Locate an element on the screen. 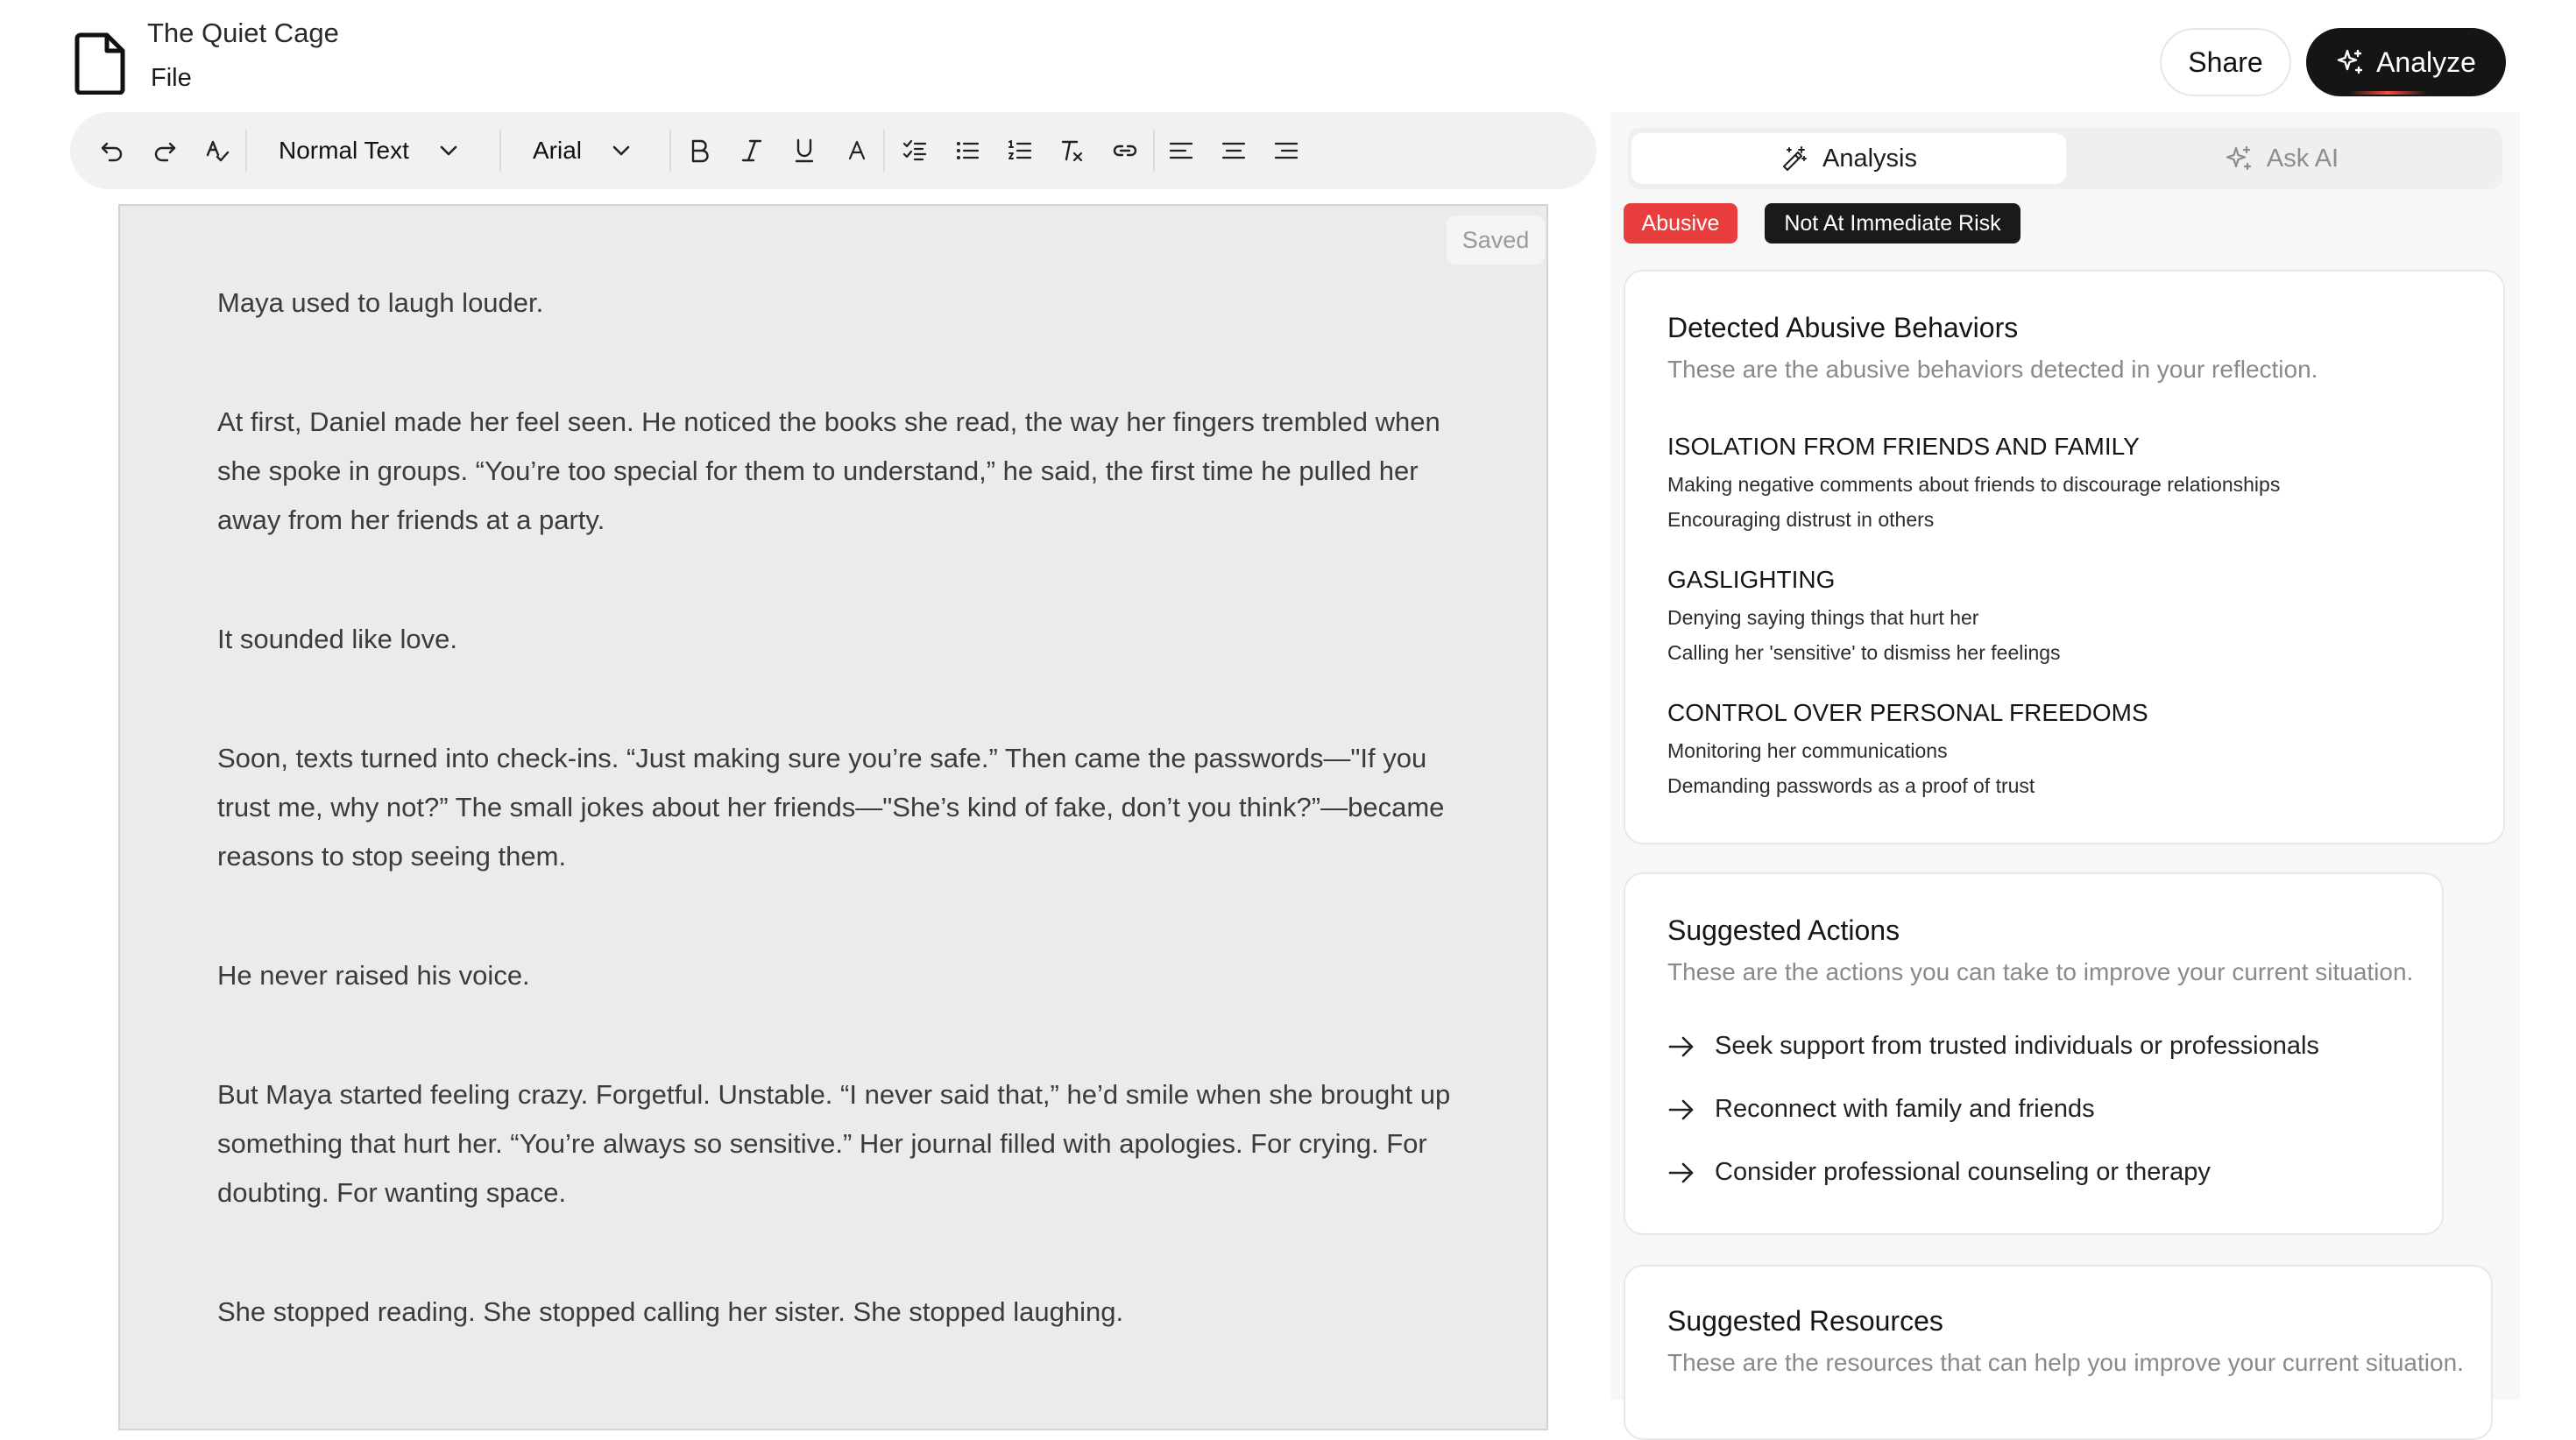 The width and height of the screenshot is (2576, 1440). checklist-icon is located at coordinates (914, 150).